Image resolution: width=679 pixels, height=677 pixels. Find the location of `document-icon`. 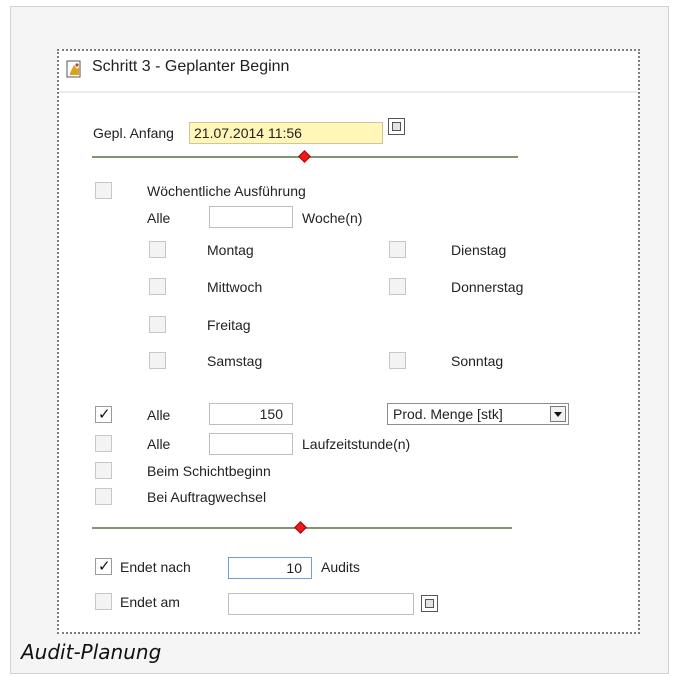

document-icon is located at coordinates (73, 69).